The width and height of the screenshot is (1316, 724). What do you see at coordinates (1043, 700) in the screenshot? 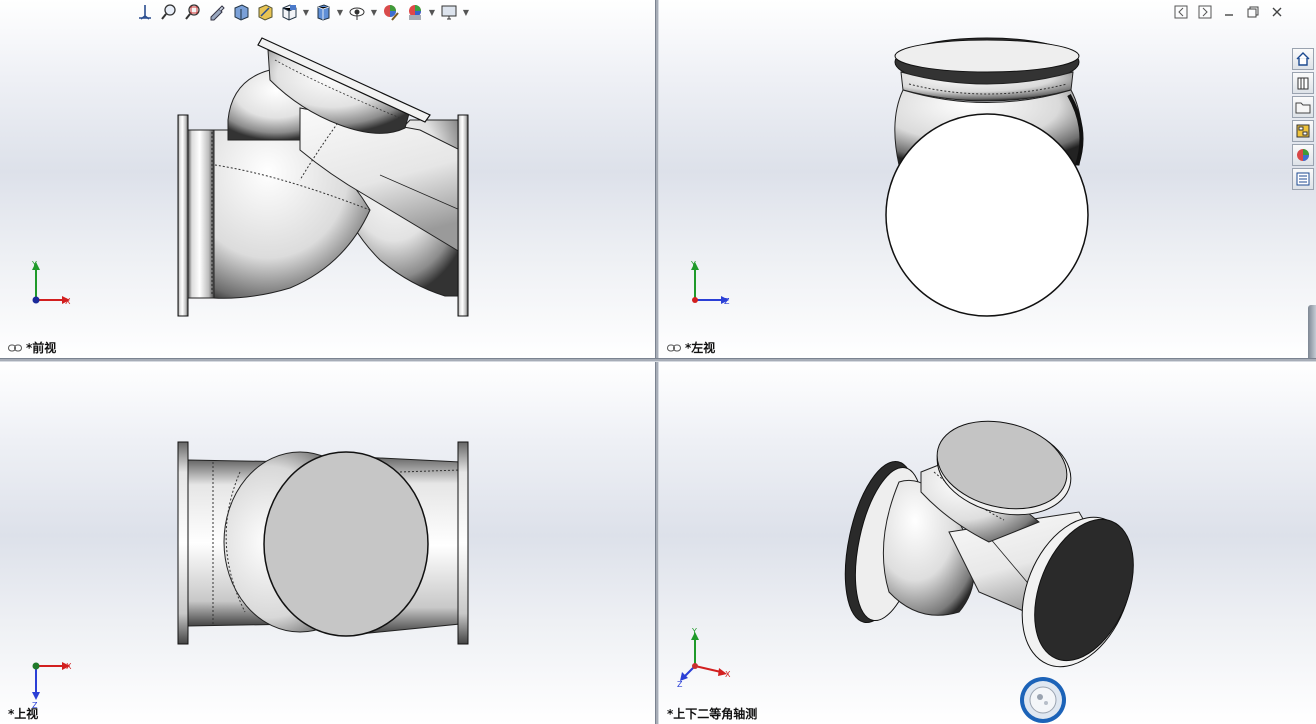
I see `view-selector-orb` at bounding box center [1043, 700].